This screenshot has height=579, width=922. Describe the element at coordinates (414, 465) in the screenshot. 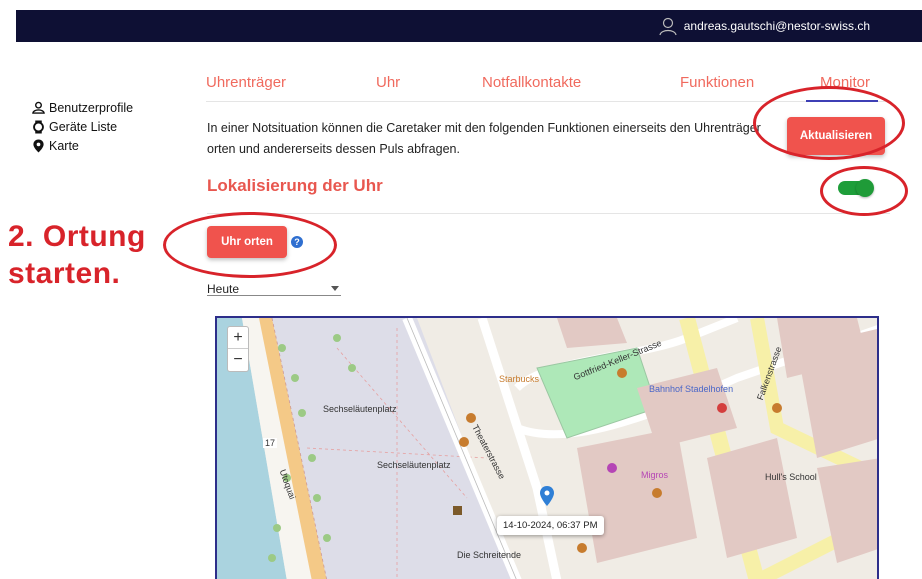

I see `map-label-sechselaeutenplatz-2: Sechseläutenplatz` at that location.